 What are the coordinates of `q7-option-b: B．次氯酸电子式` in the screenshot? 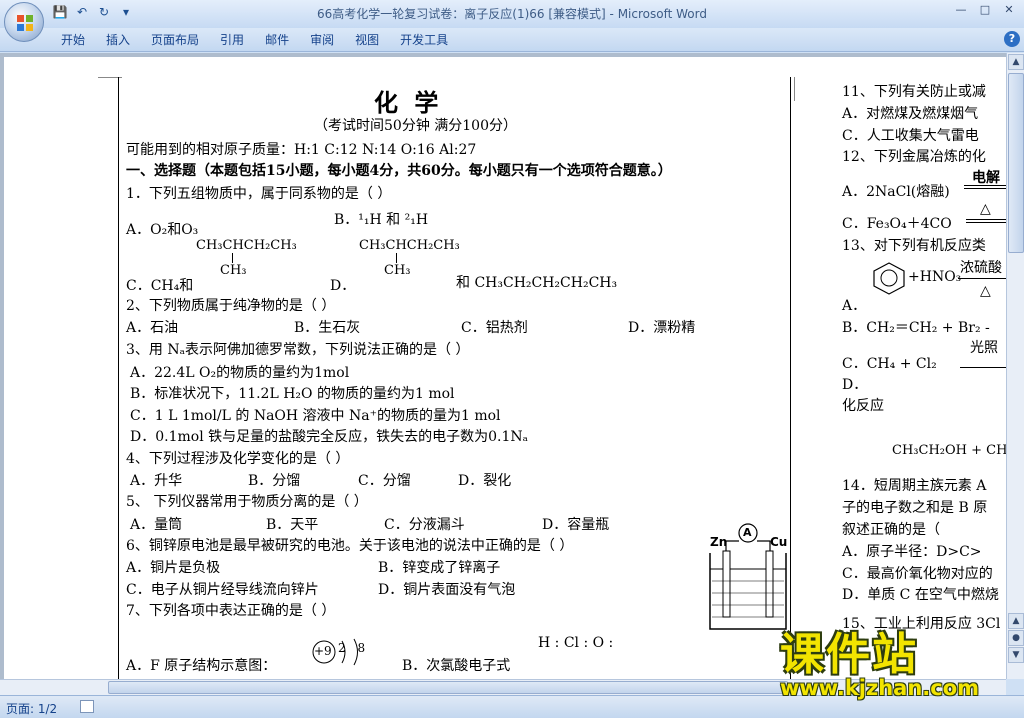 It's located at (456, 666).